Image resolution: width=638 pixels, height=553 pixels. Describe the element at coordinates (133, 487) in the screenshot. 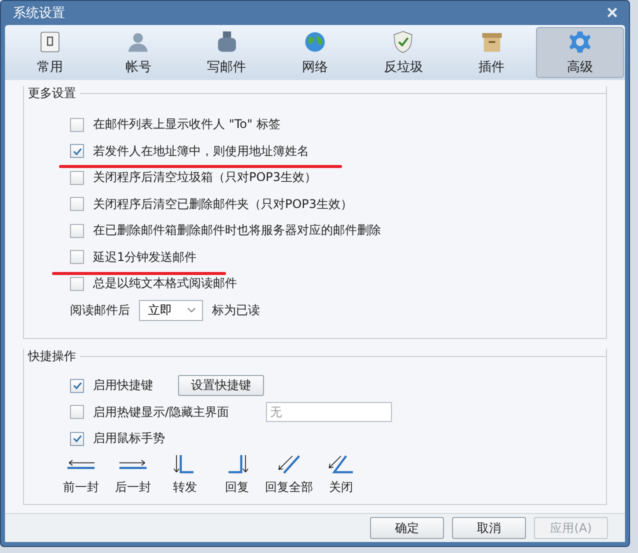

I see `gesture-label: 后一封` at that location.